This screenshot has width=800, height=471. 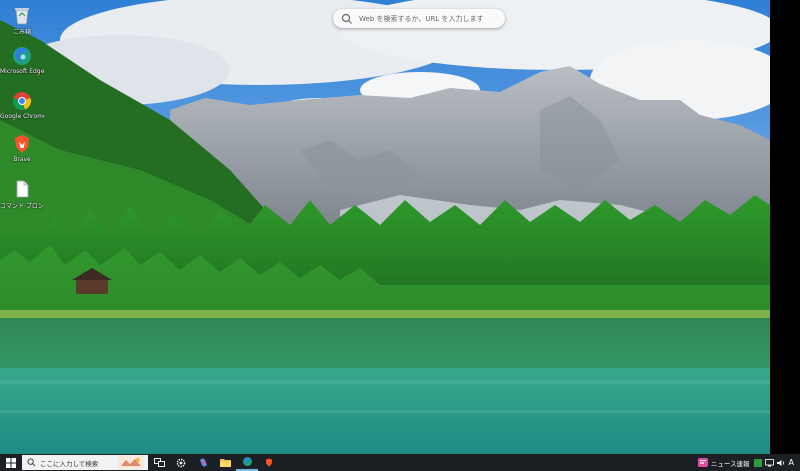 I want to click on desktop-icon-label: コマンド プロンプト, so click(x=22, y=206).